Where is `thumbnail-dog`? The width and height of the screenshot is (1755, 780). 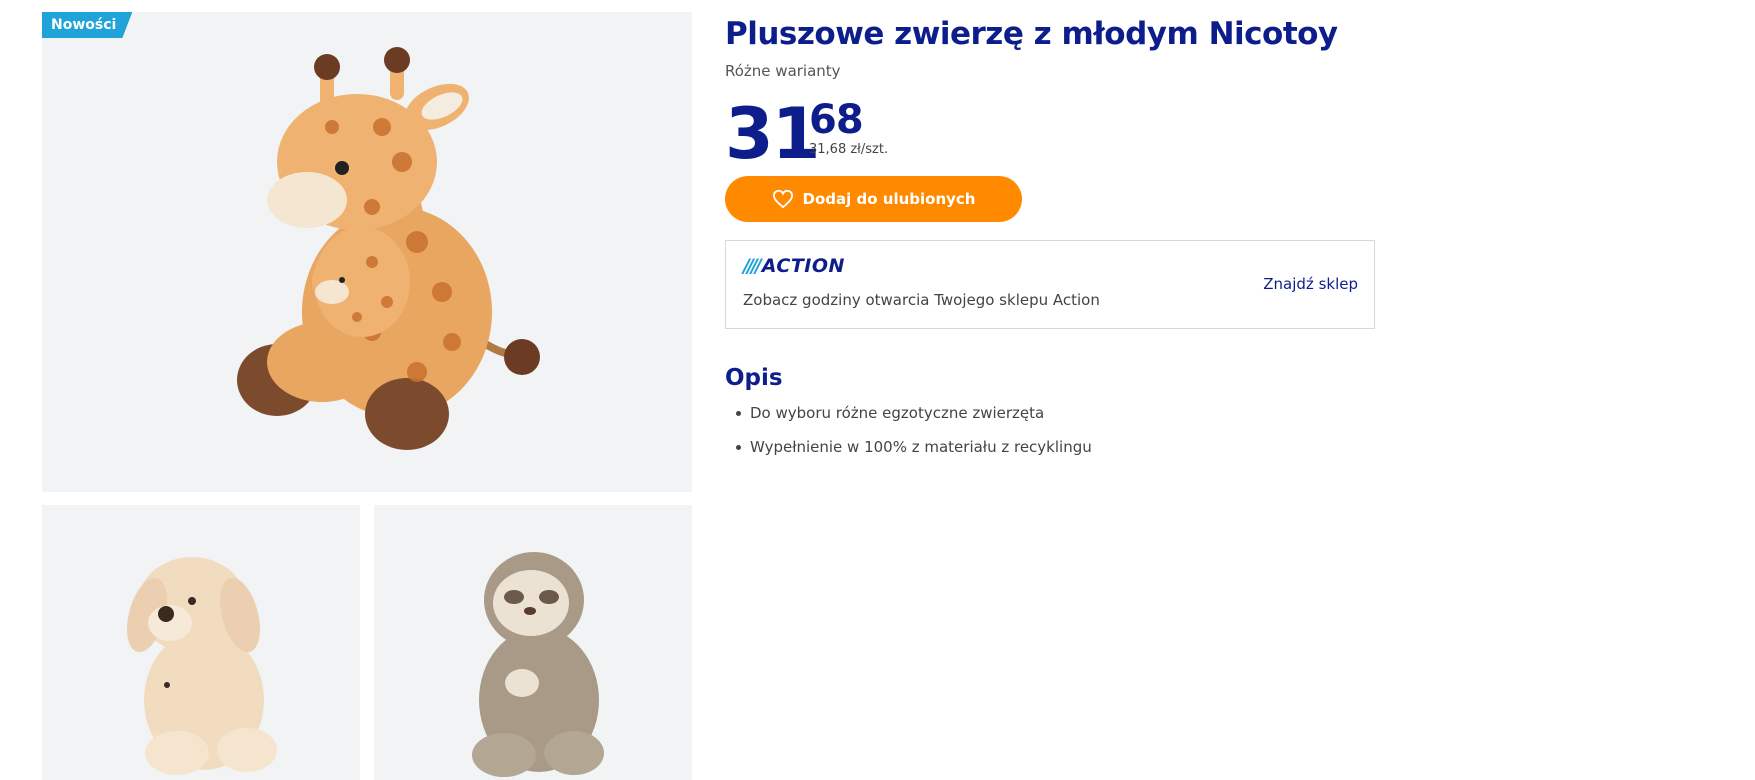
thumbnail-dog is located at coordinates (201, 642).